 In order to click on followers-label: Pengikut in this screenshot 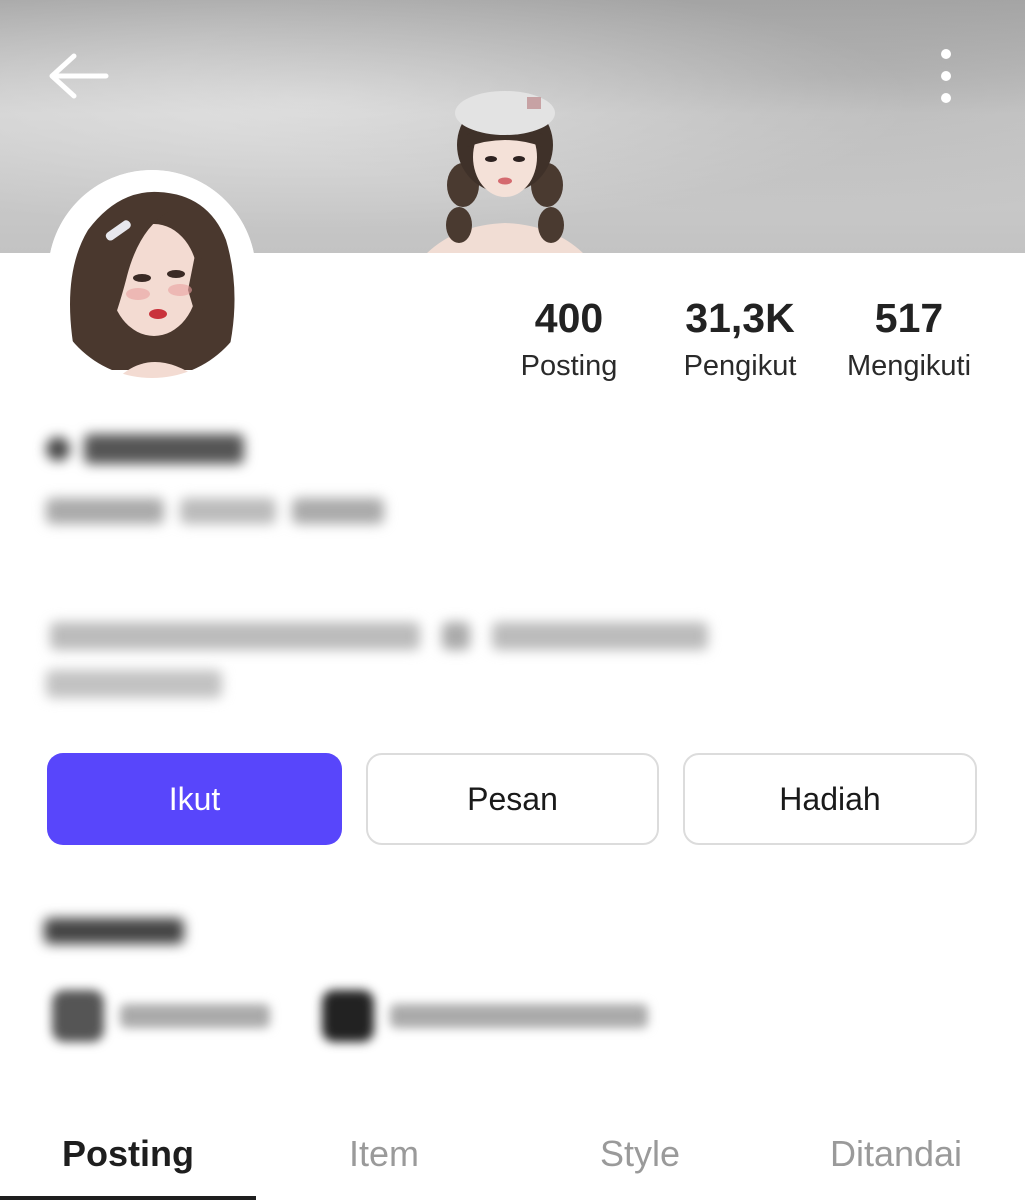, I will do `click(740, 366)`.